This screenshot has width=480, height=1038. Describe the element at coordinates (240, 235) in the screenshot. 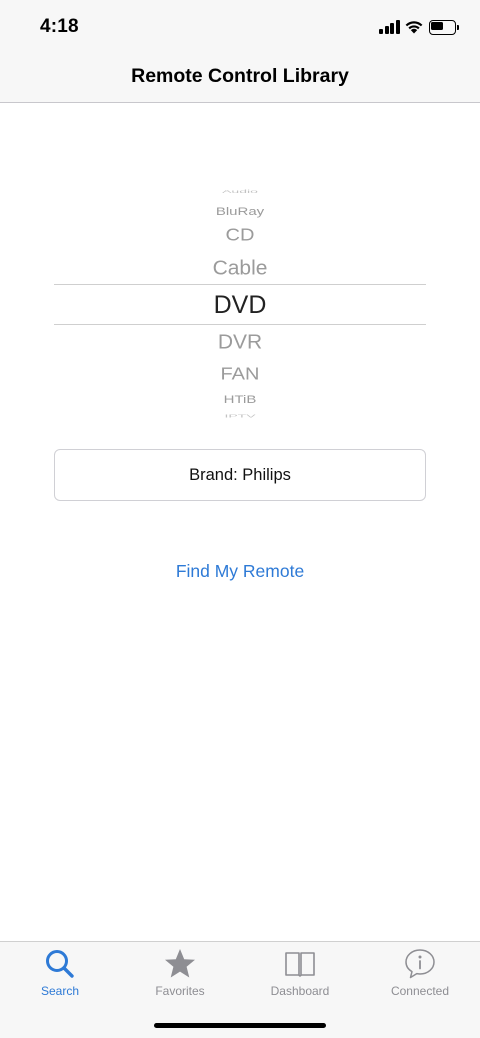

I see `picker-item-cd: CD` at that location.